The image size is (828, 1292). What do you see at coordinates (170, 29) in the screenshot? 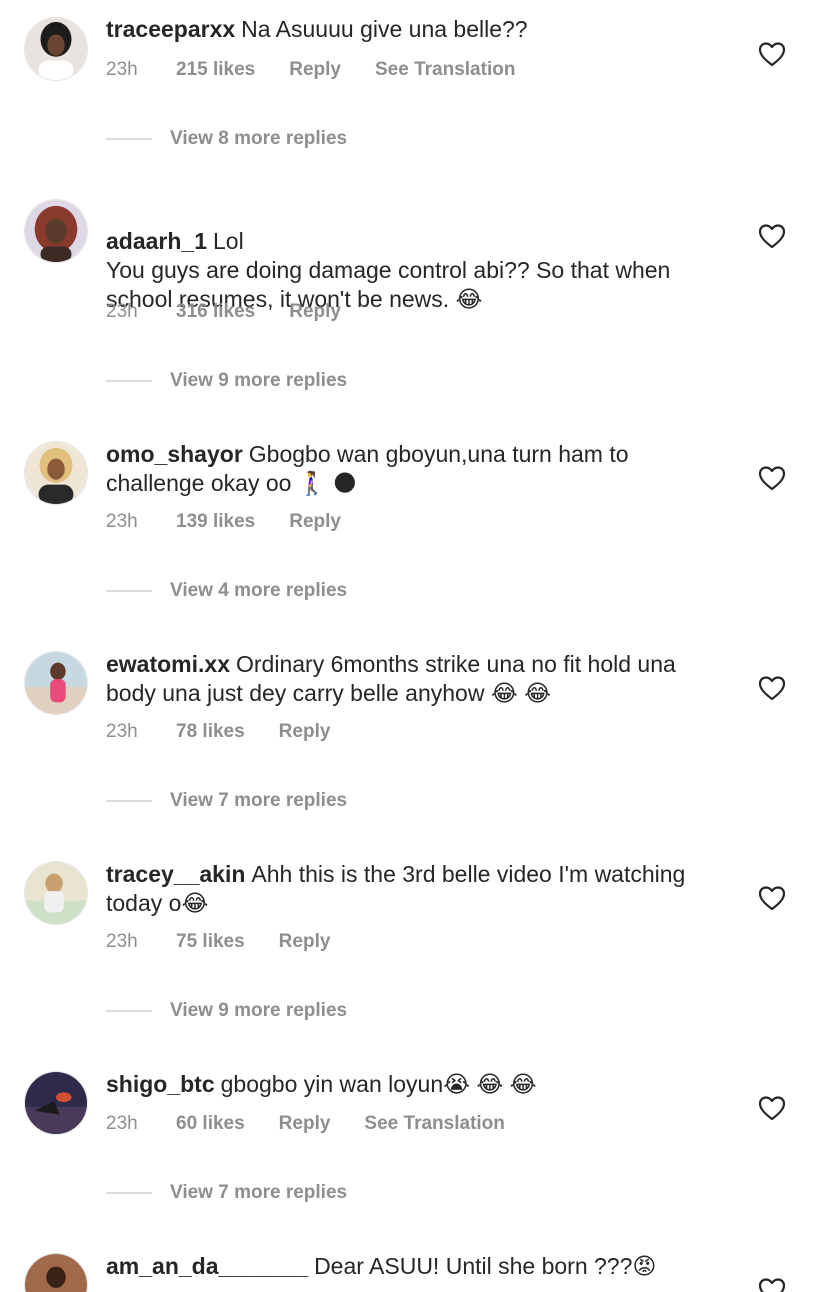
I see `comment-username: traceeparxx` at bounding box center [170, 29].